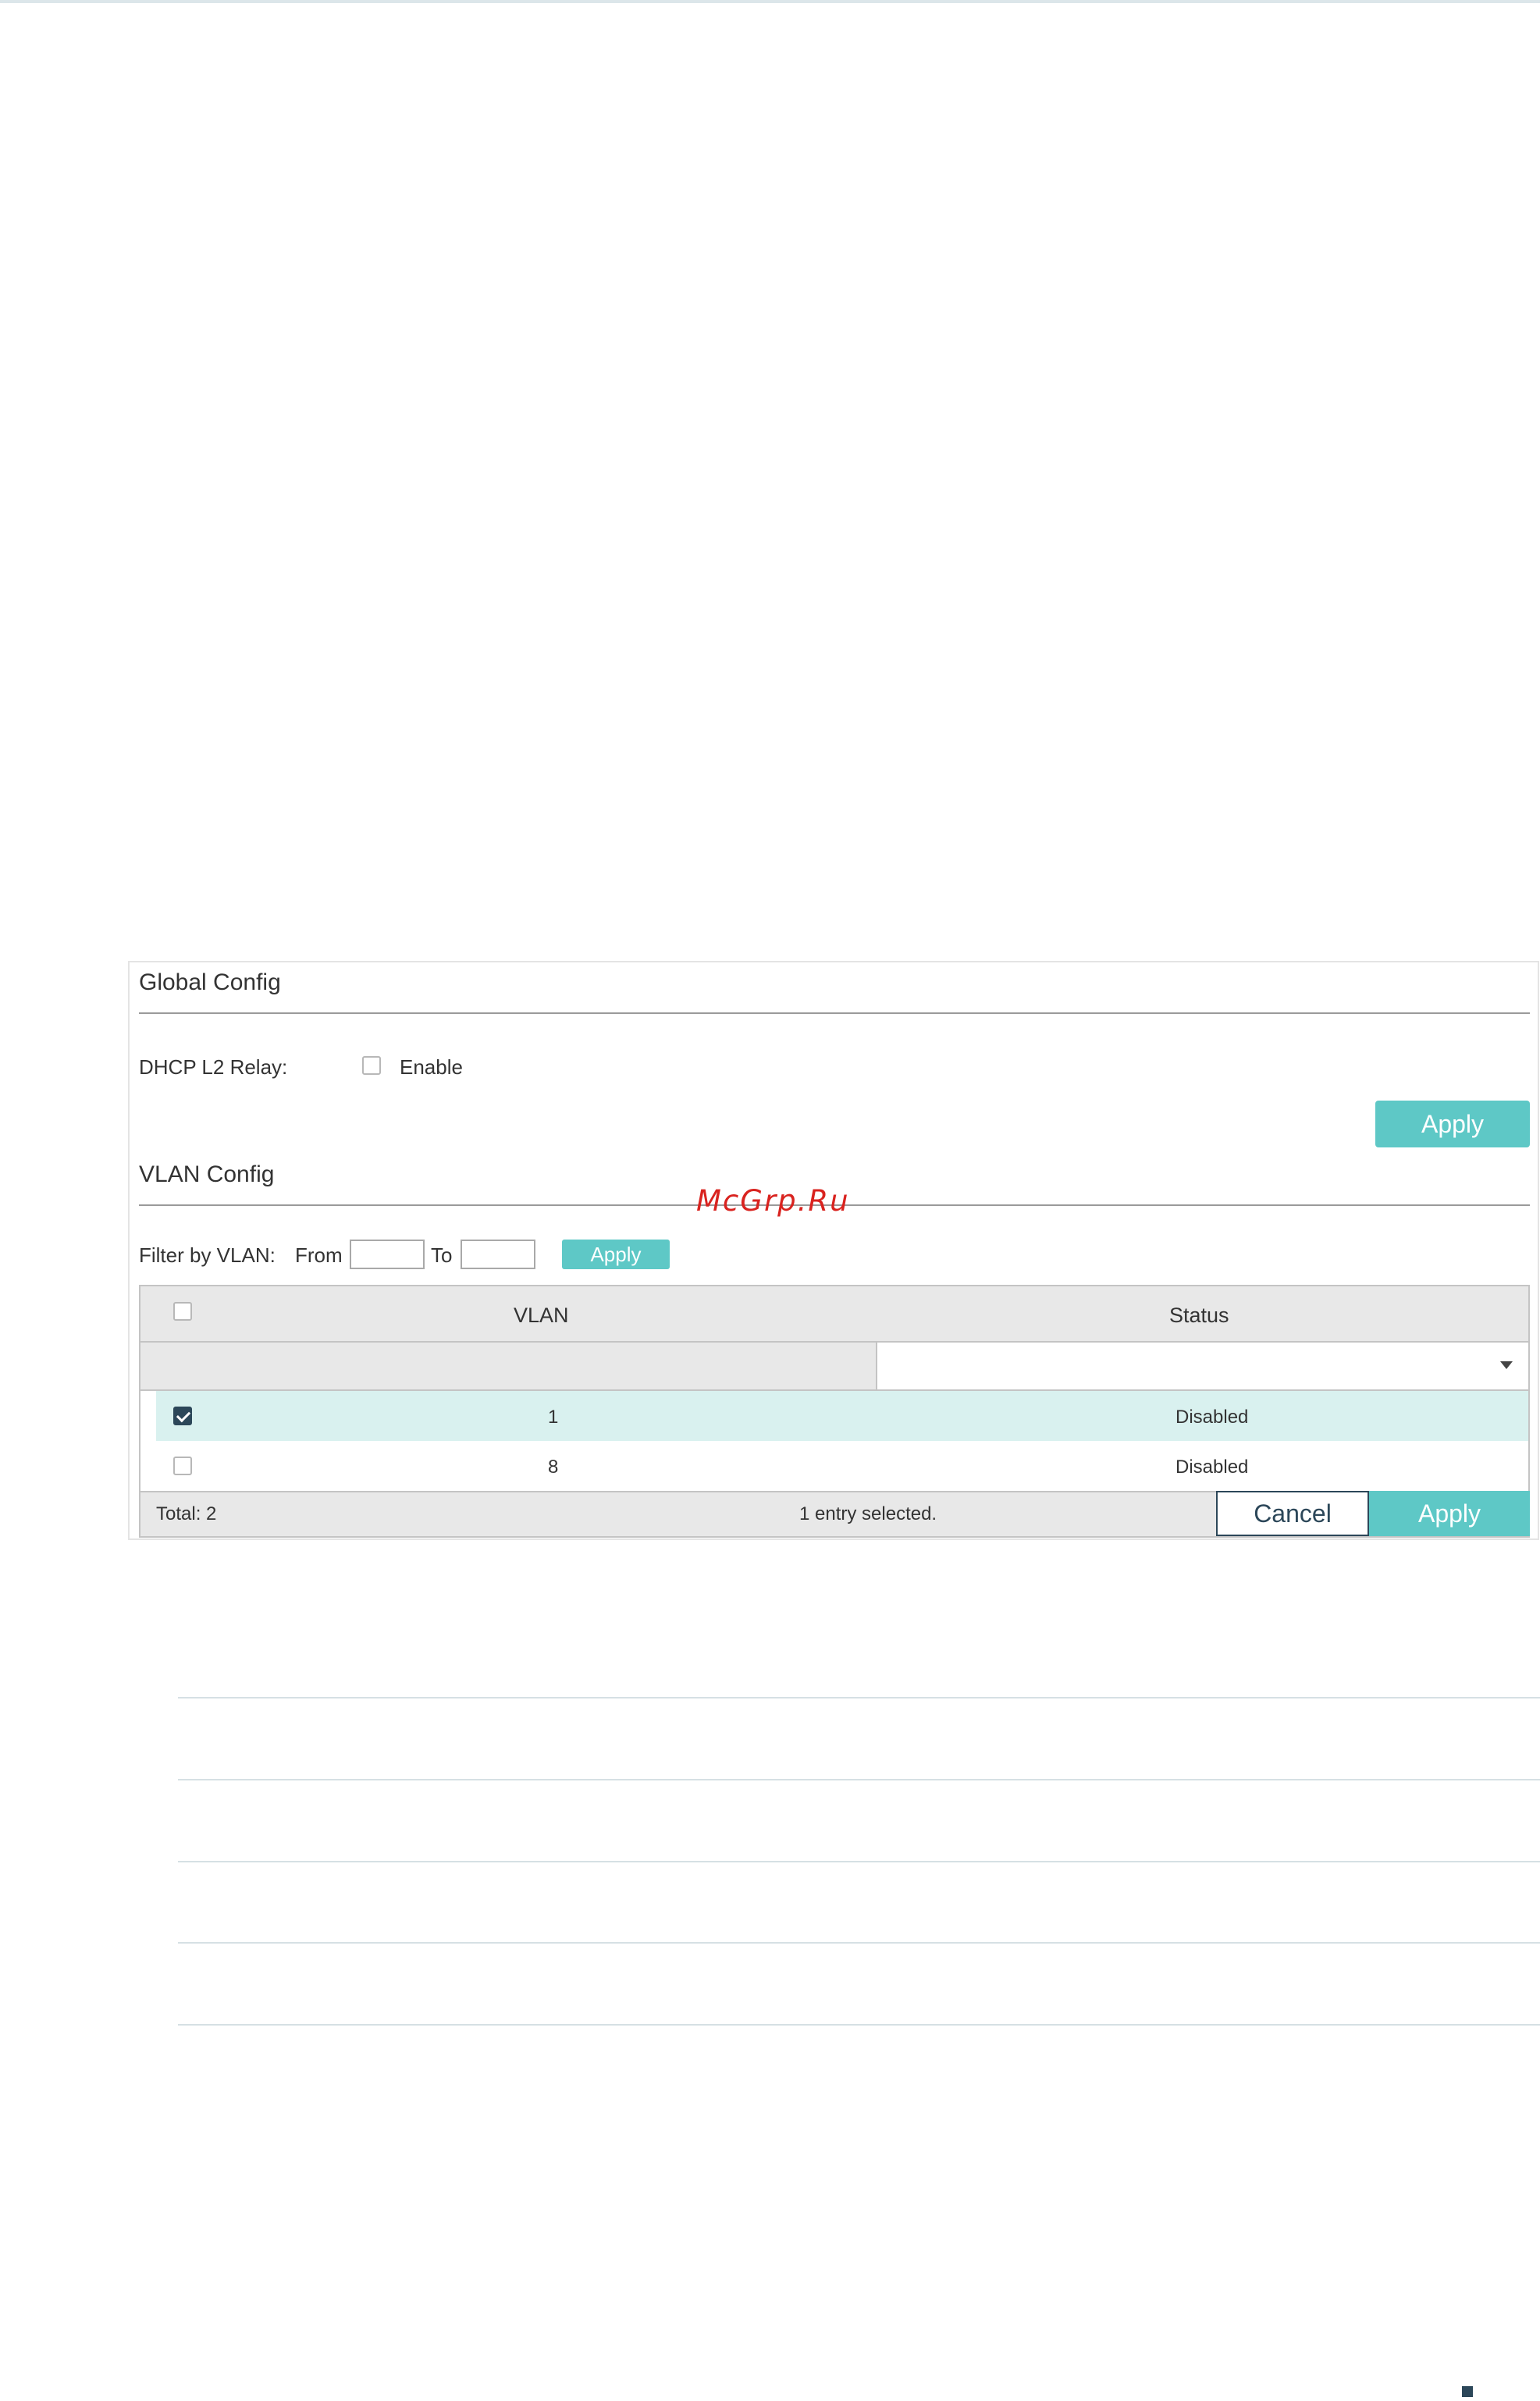  Describe the element at coordinates (1199, 1316) in the screenshot. I see `column-header-status: Status` at that location.